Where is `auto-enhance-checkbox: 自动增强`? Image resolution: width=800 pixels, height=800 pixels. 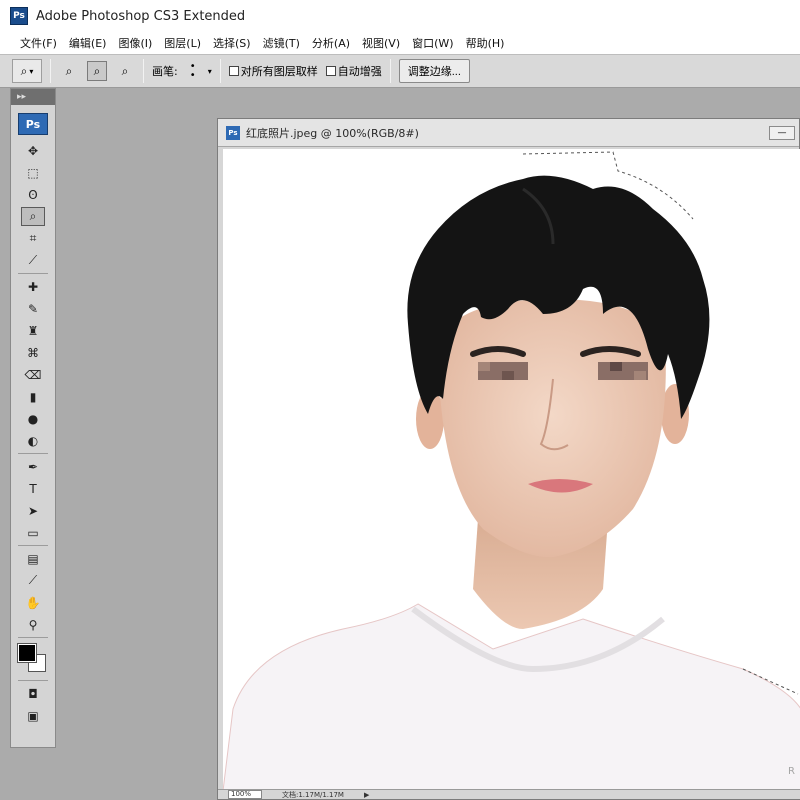 auto-enhance-checkbox: 自动增强 is located at coordinates (353, 71).